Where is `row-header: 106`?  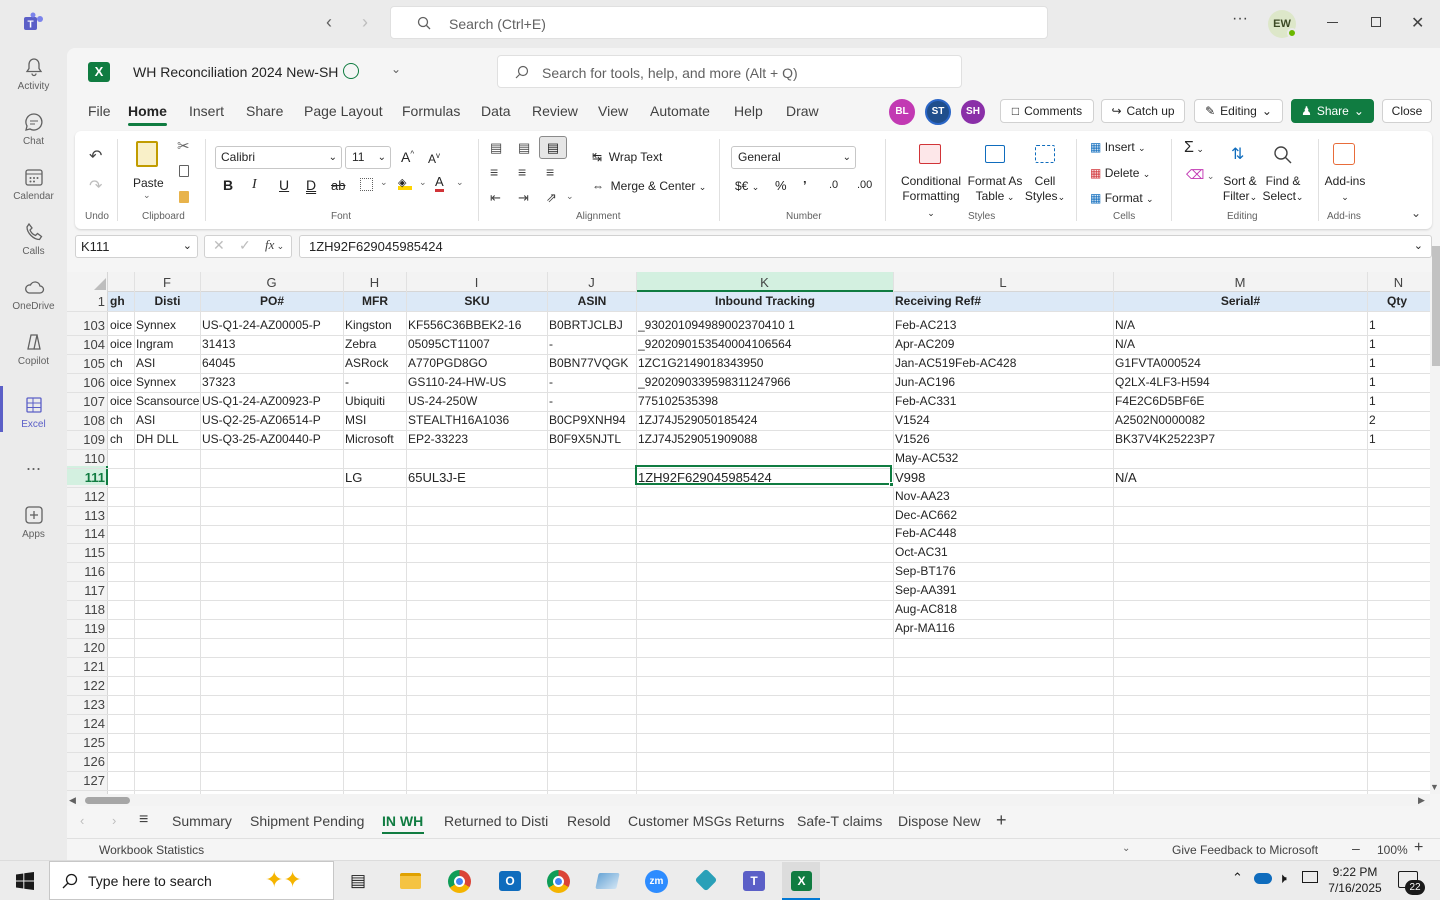
row-header: 106 is located at coordinates (87, 382).